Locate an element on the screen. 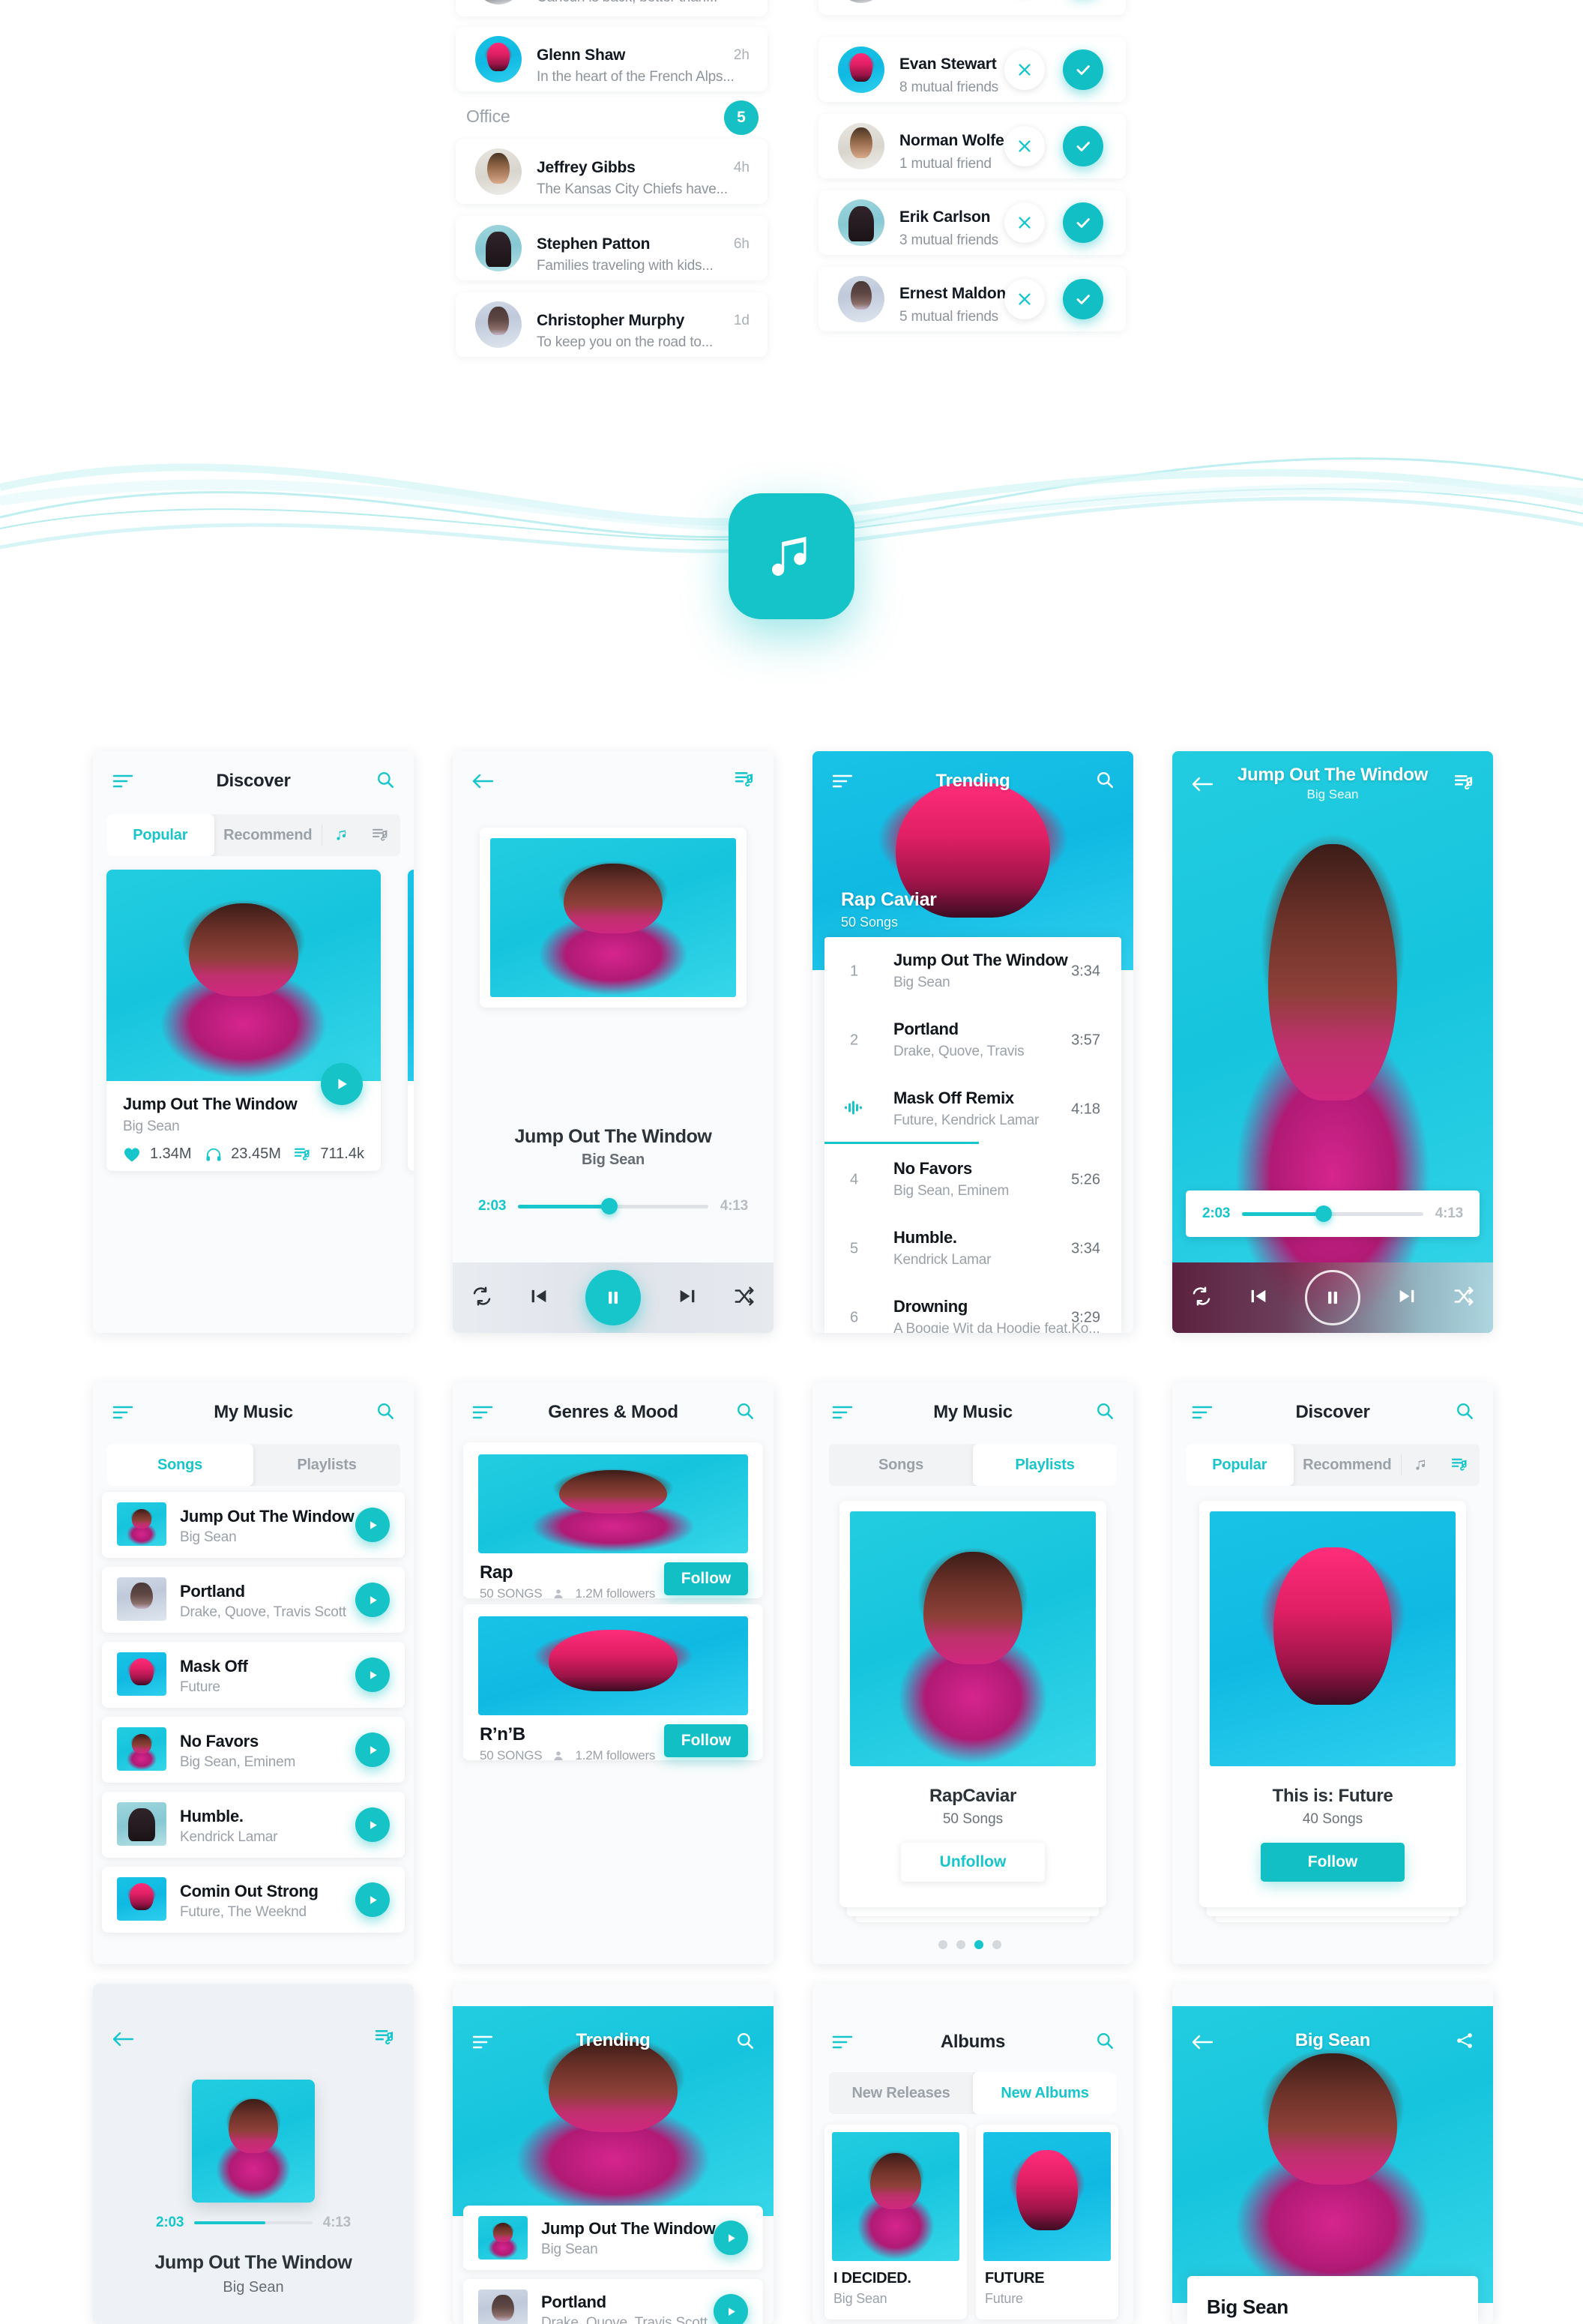 The height and width of the screenshot is (2324, 1583). genre-card: Rap 50 SONGS 1.2M followers Follow is located at coordinates (613, 1521).